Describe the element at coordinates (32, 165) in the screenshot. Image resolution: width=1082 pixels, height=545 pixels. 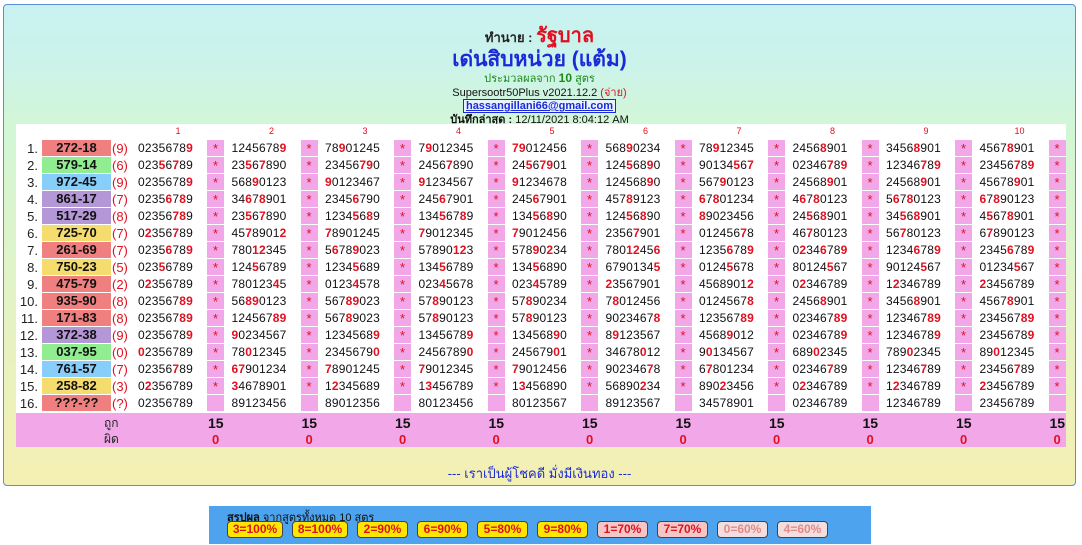
I see `row-number: 2.` at that location.